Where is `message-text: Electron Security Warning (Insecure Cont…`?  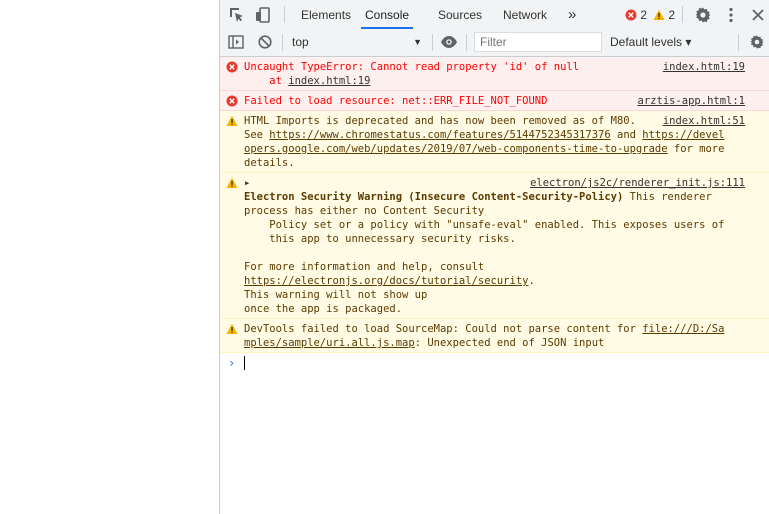 message-text: Electron Security Warning (Insecure Cont… is located at coordinates (494, 197).